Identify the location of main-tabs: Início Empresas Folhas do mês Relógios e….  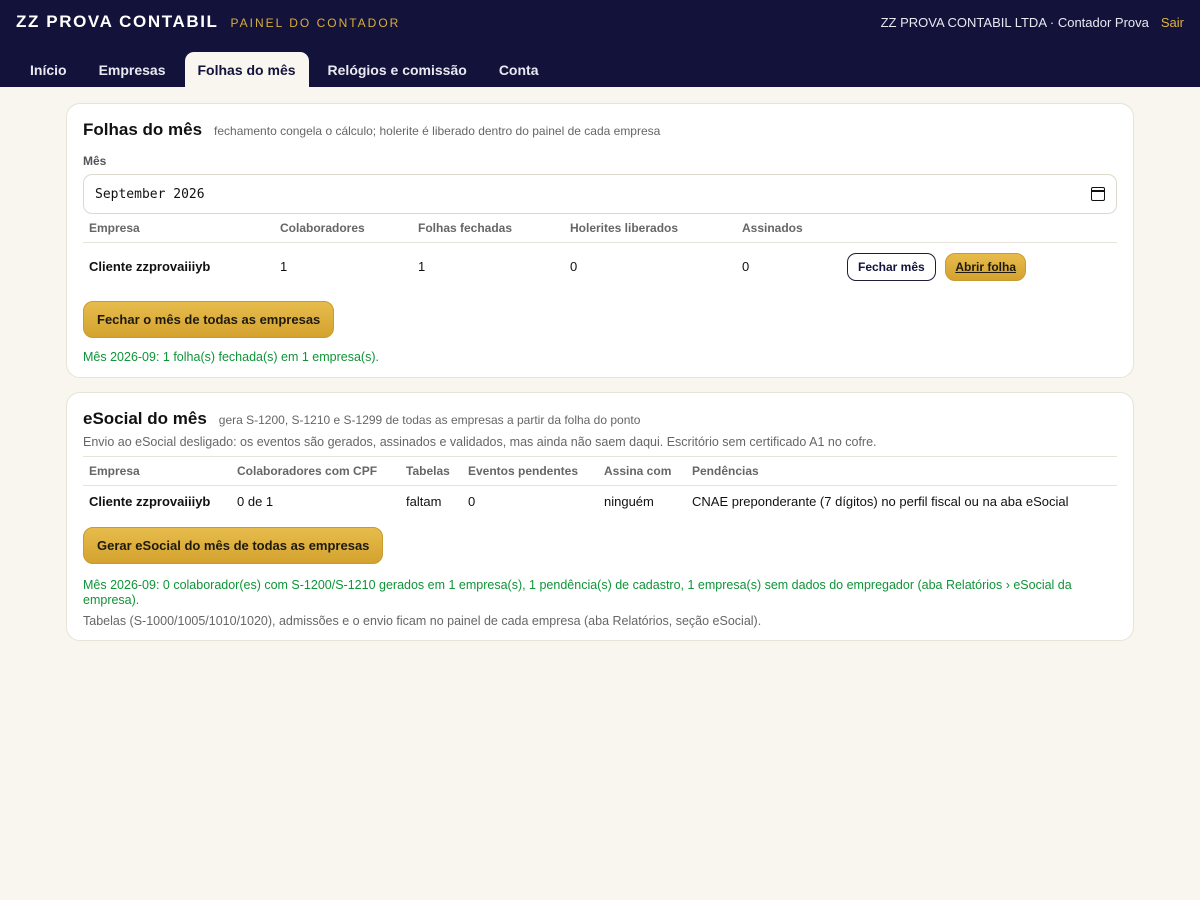
(600, 65).